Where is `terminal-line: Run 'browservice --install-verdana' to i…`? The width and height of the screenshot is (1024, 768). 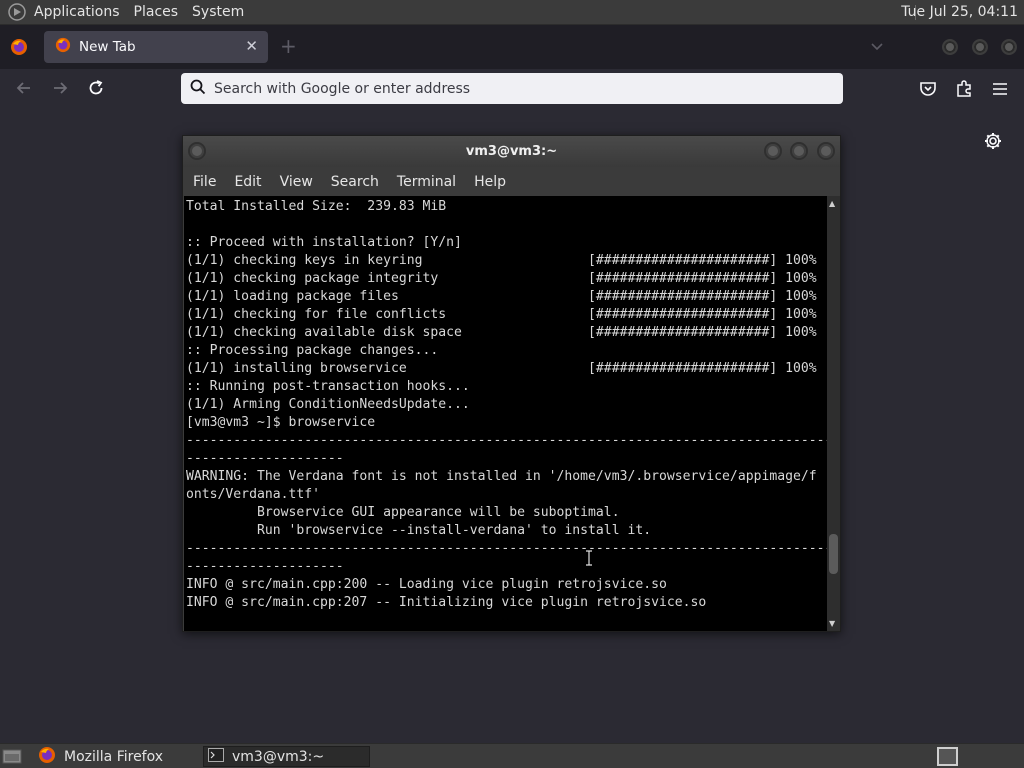
terminal-line: Run 'browservice --install-verdana' to i… is located at coordinates (419, 530).